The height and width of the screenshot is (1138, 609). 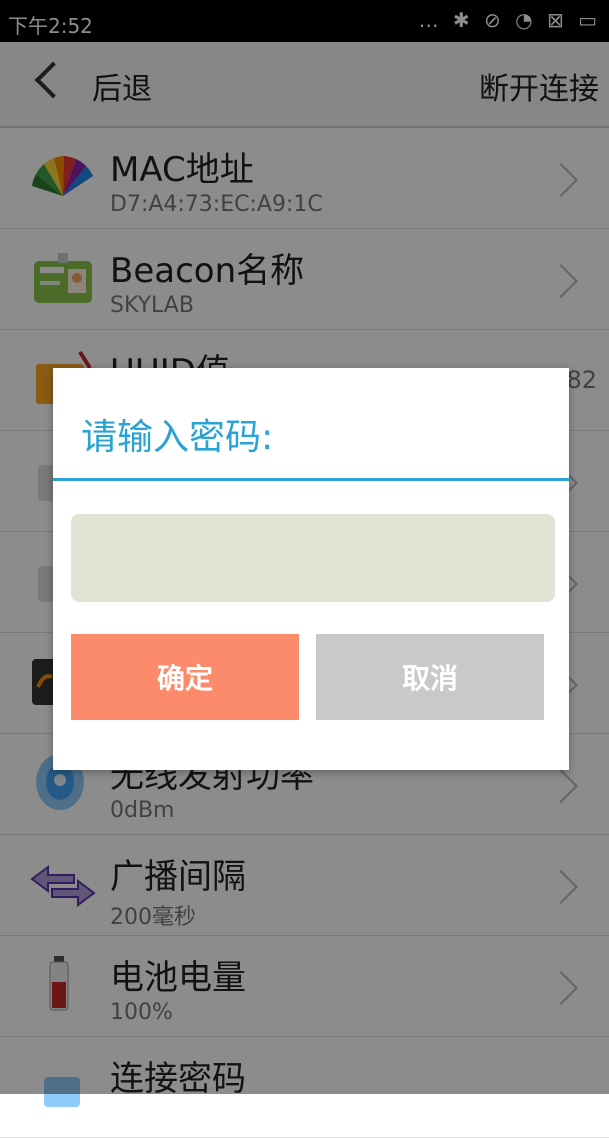 I want to click on dialog-title: 请输入密码:, so click(x=177, y=437).